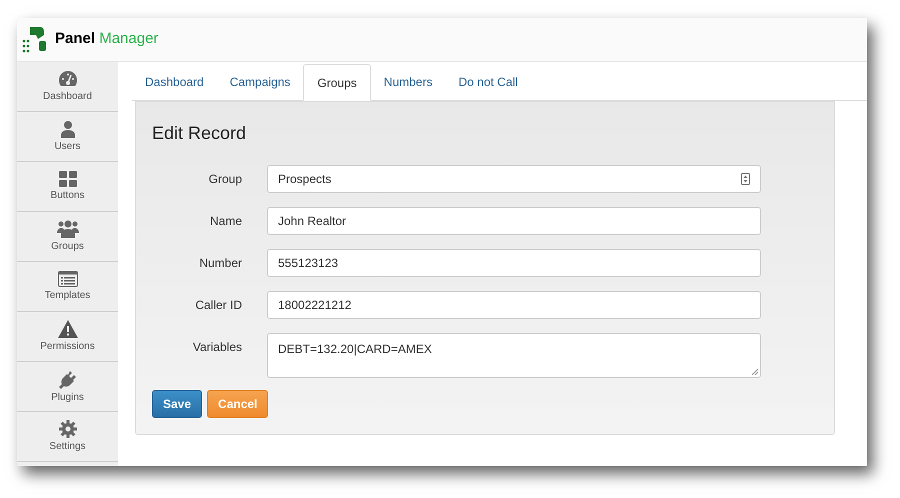  What do you see at coordinates (68, 379) in the screenshot?
I see `plug-icon` at bounding box center [68, 379].